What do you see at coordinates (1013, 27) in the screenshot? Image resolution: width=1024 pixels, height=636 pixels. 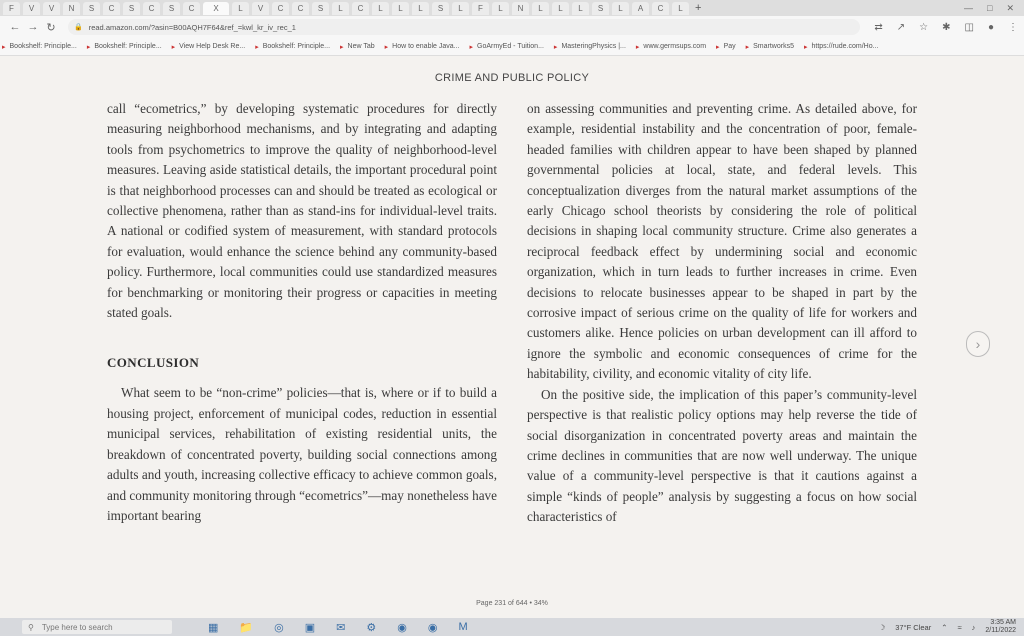 I see `menu-icon: ⋮` at bounding box center [1013, 27].